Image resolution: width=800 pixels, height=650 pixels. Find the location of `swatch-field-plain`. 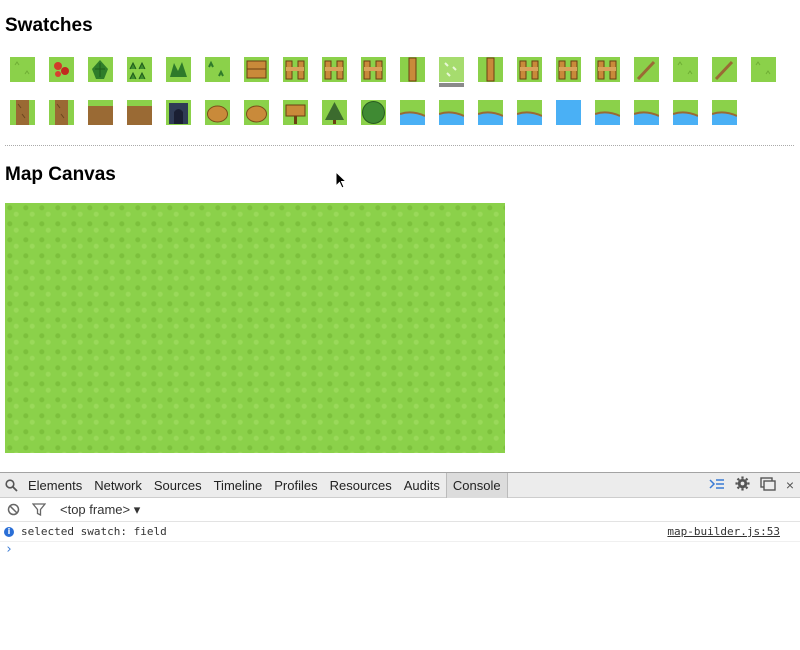

swatch-field-plain is located at coordinates (22, 69).